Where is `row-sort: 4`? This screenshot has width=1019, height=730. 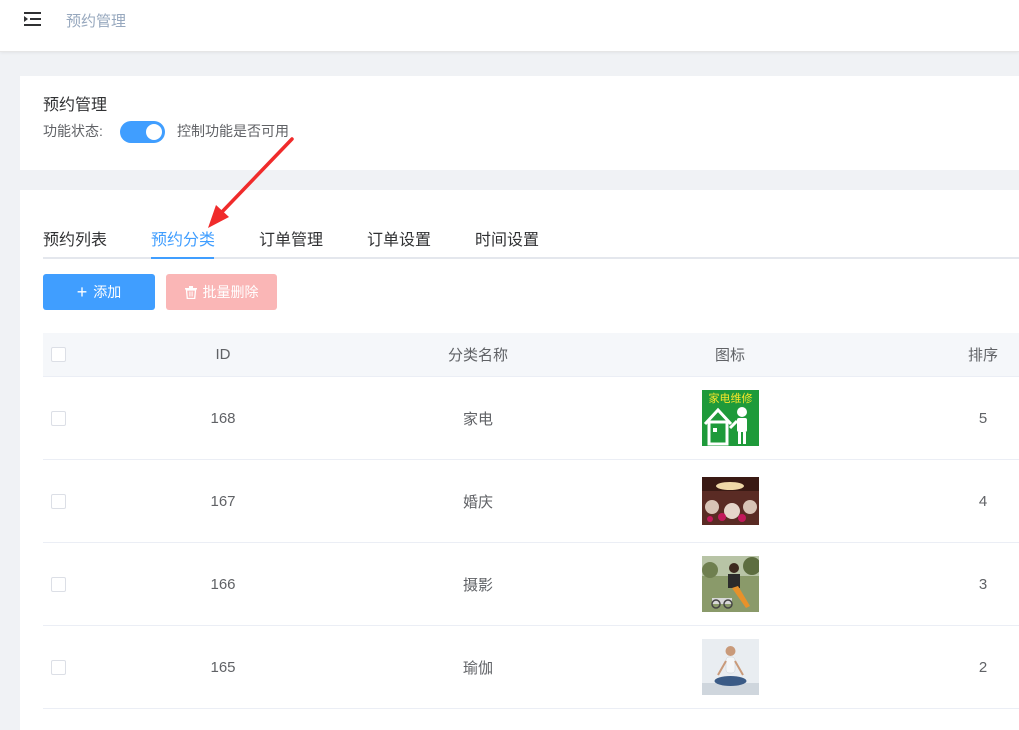
row-sort: 4 is located at coordinates (983, 501).